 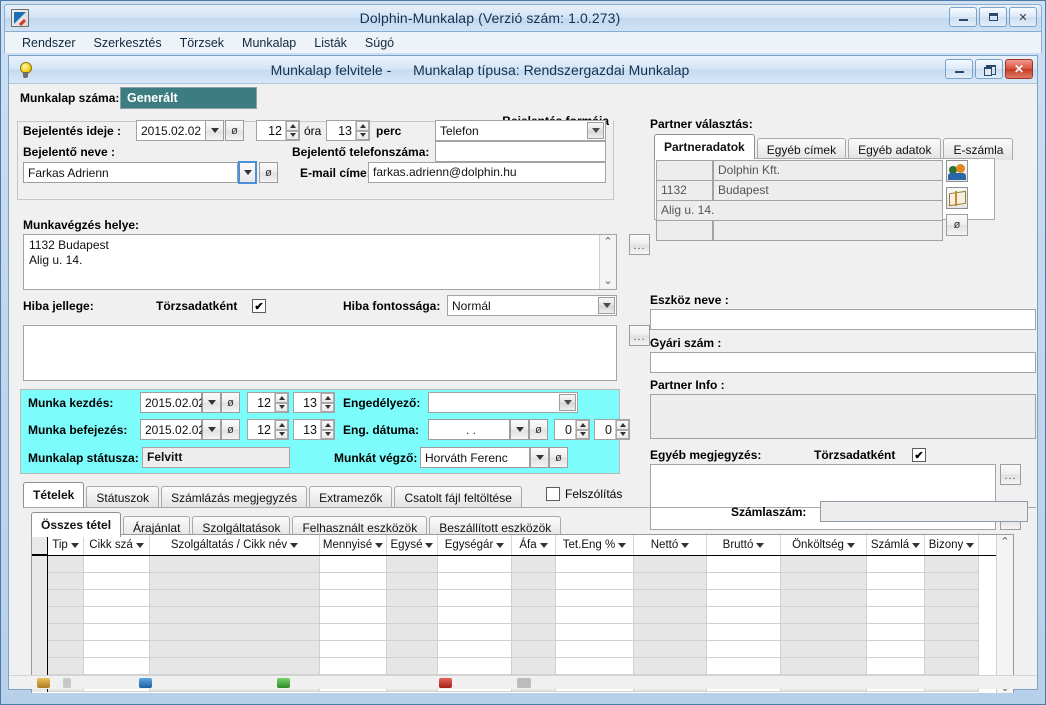 What do you see at coordinates (66, 545) in the screenshot?
I see `column-header-tip: Tip` at bounding box center [66, 545].